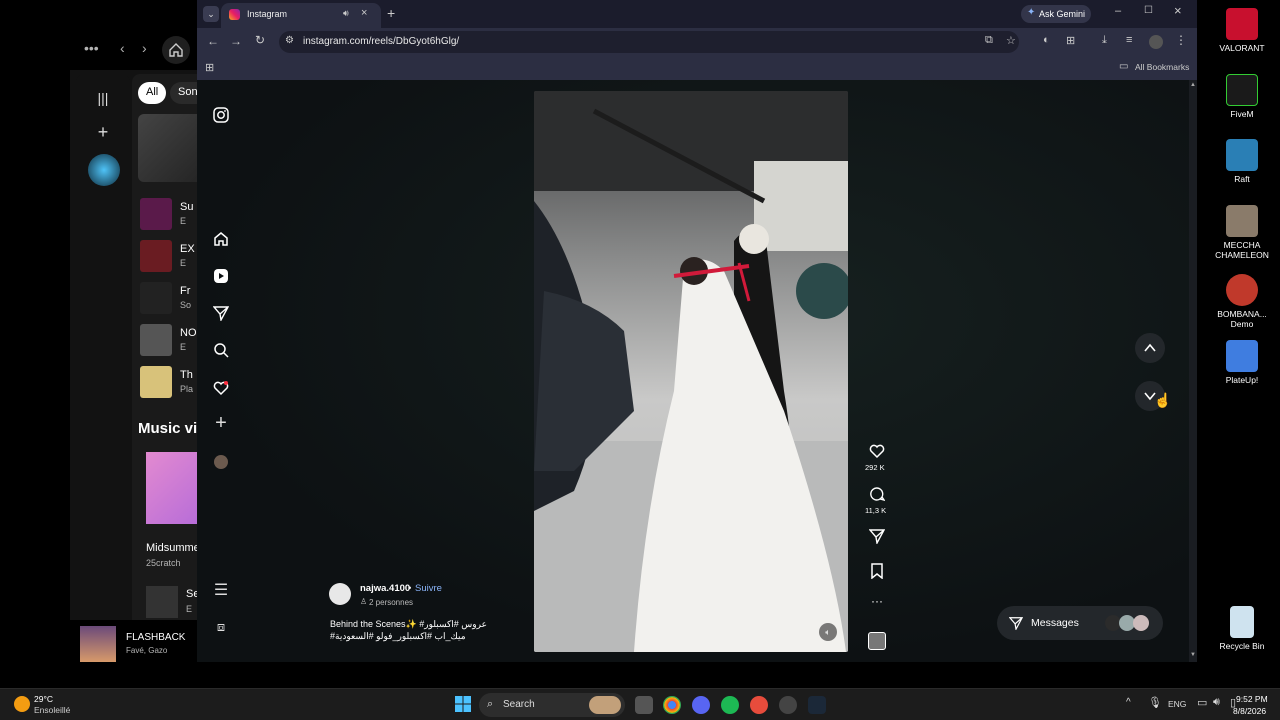 This screenshot has height=720, width=1280. What do you see at coordinates (221, 388) in the screenshot?
I see `notifications-heart-icon` at bounding box center [221, 388].